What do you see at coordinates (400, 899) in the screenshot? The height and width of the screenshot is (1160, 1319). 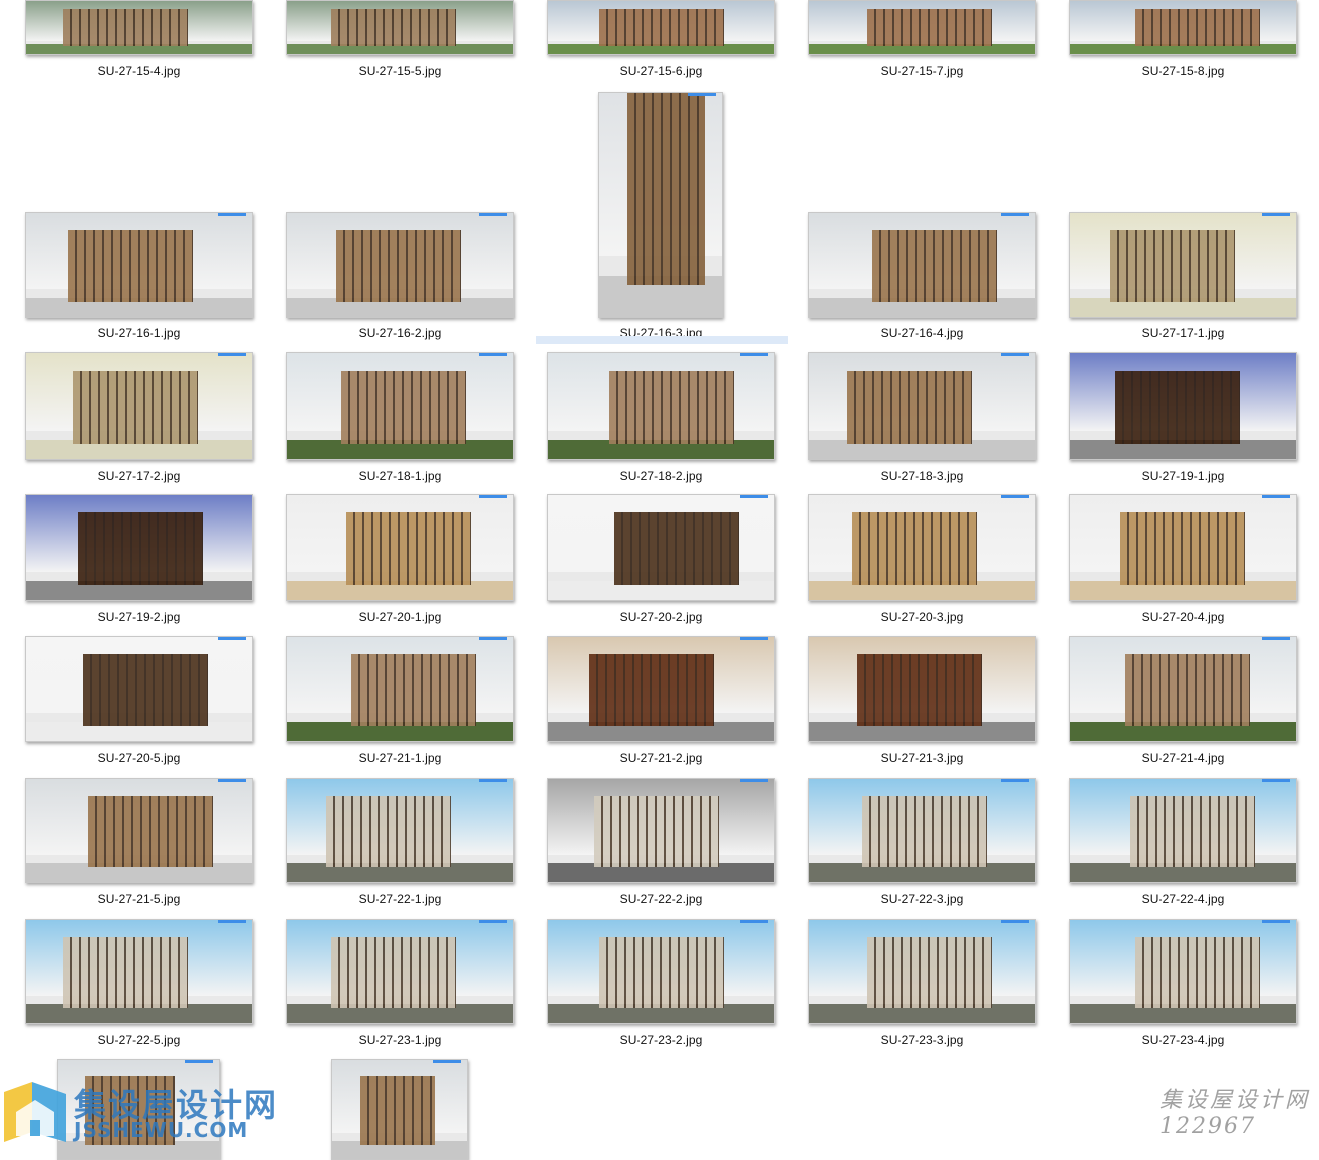 I see `file-name-label: SU-27-22-1.jpg` at bounding box center [400, 899].